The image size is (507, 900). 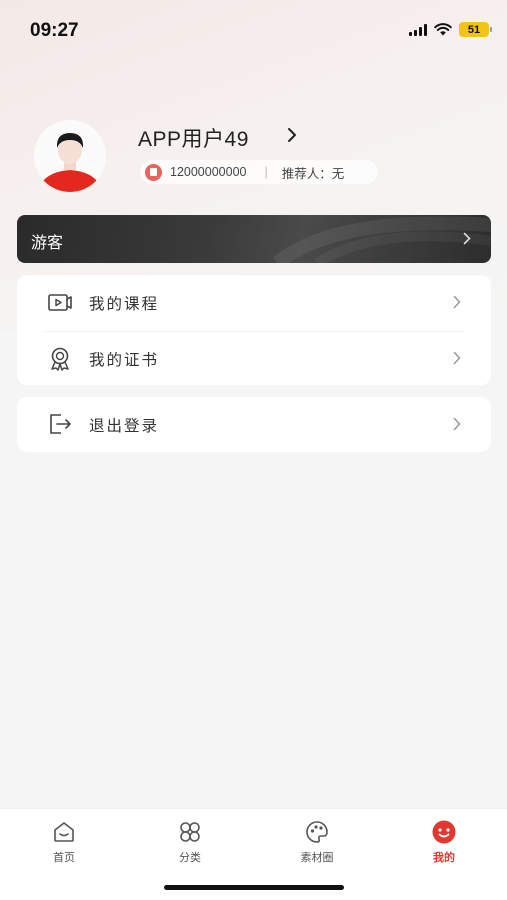 I want to click on tab-label: 首页, so click(x=64, y=857).